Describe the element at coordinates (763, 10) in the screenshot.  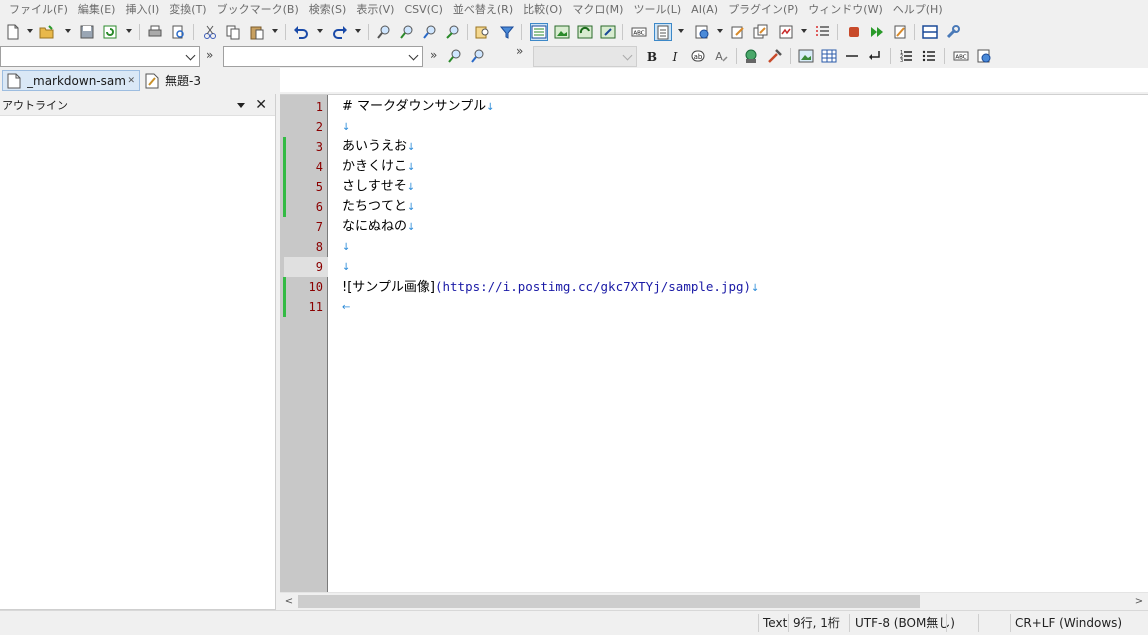
I see `menu-plugin: プラグイン(P)` at that location.